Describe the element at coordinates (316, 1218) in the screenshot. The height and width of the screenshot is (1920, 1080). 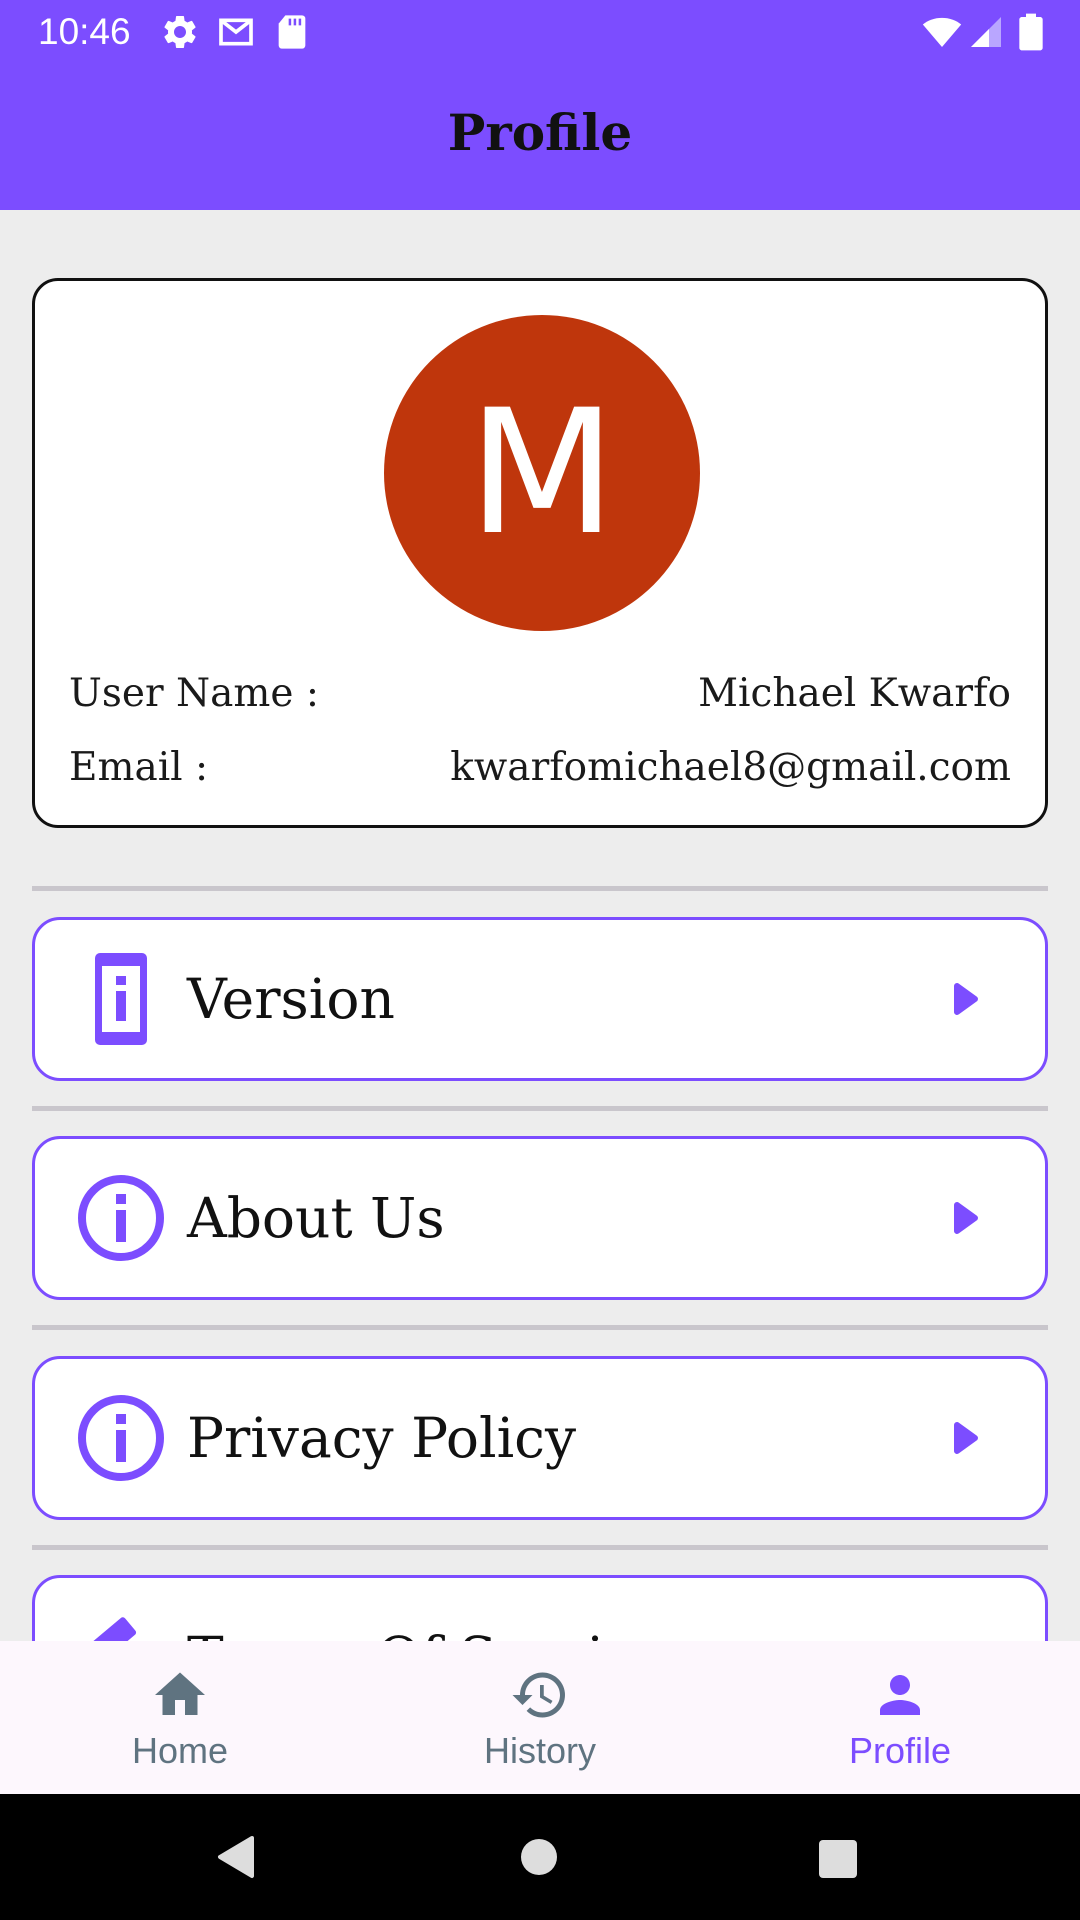
I see `menu-label: About Us` at that location.